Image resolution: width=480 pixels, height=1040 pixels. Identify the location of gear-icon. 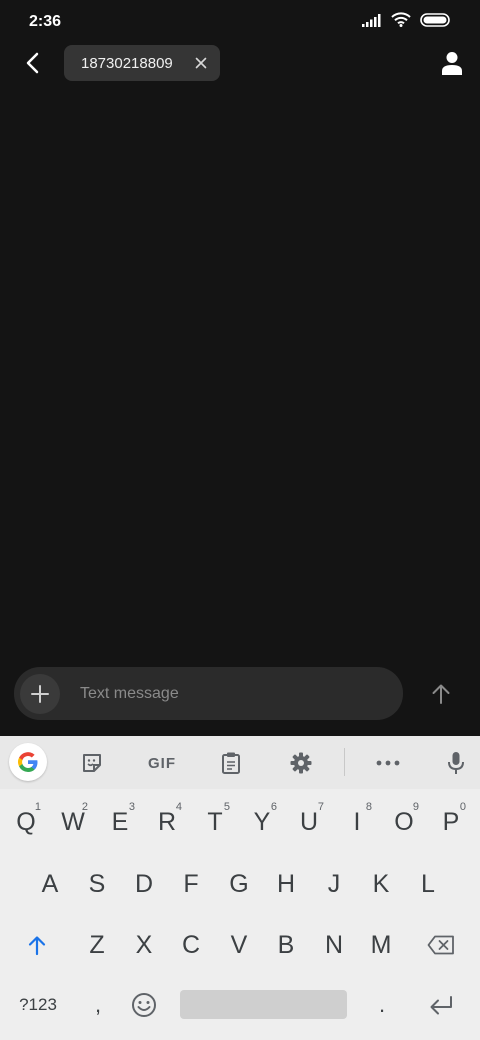
(301, 763).